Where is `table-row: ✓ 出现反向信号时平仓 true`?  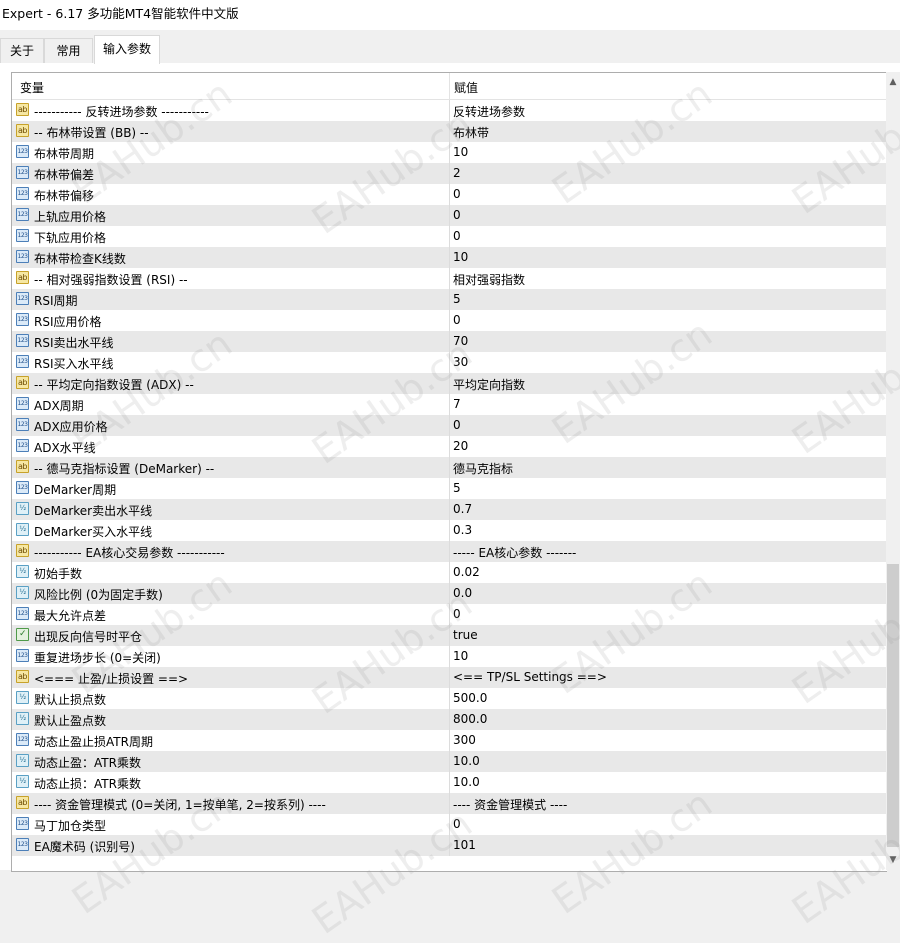 table-row: ✓ 出现反向信号时平仓 true is located at coordinates (449, 635).